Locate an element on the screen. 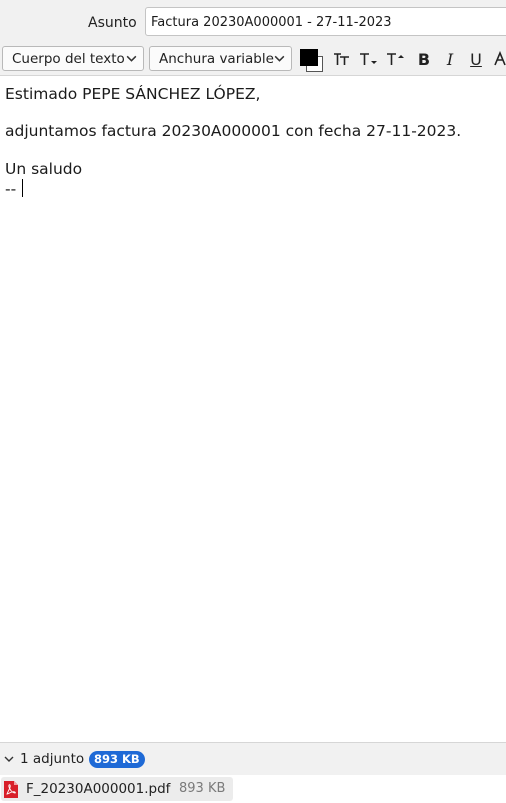  increase-font-size-icon is located at coordinates (395, 59).